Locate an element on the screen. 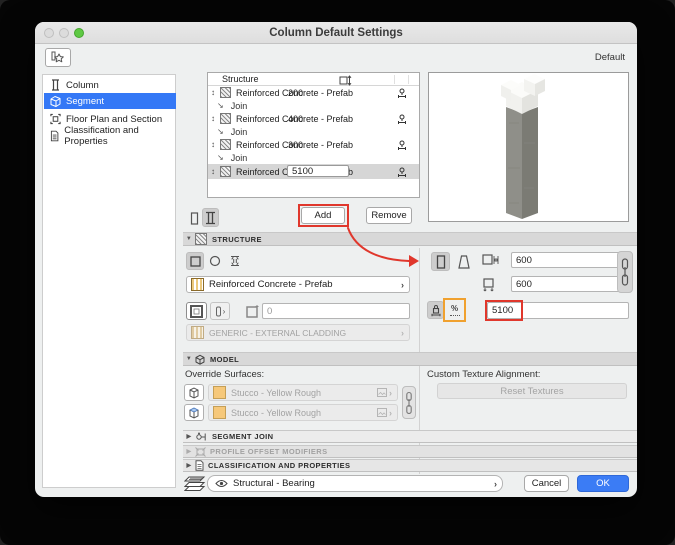 The width and height of the screenshot is (675, 545). close-window-icon is located at coordinates (49, 33).